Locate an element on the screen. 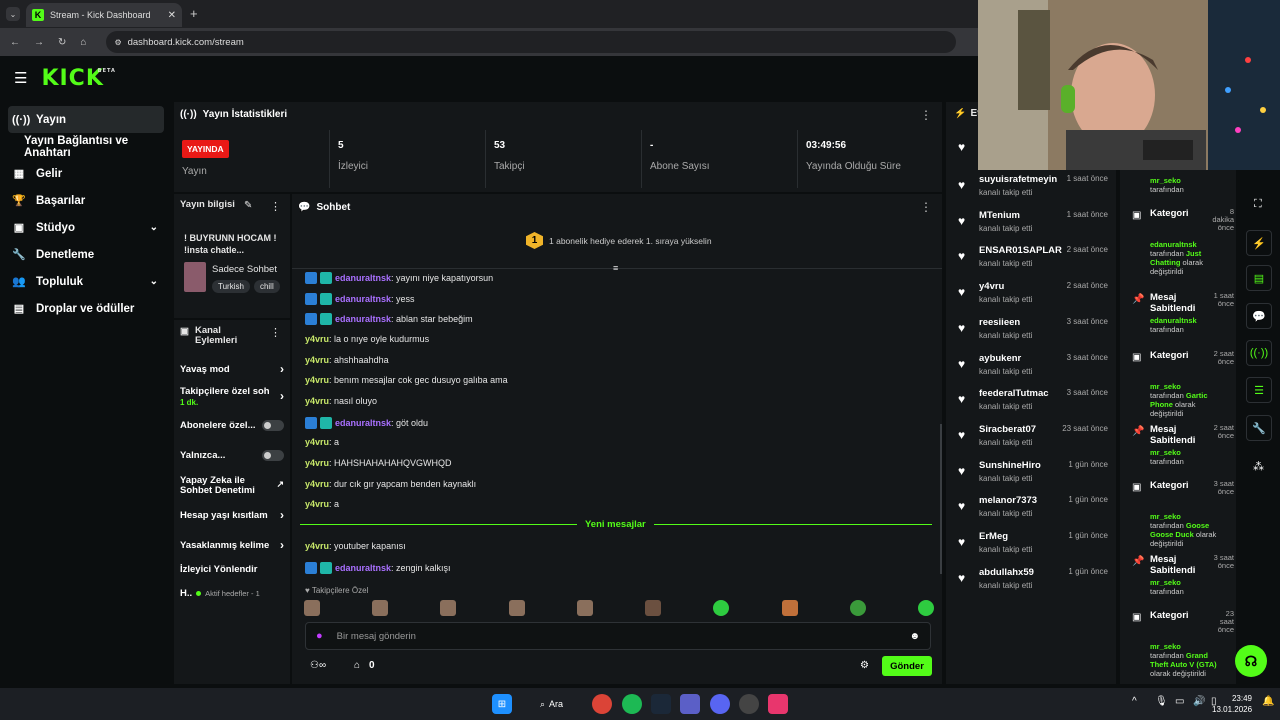 The image size is (1280, 720). kick-logo: KICK BETA is located at coordinates (77, 78).